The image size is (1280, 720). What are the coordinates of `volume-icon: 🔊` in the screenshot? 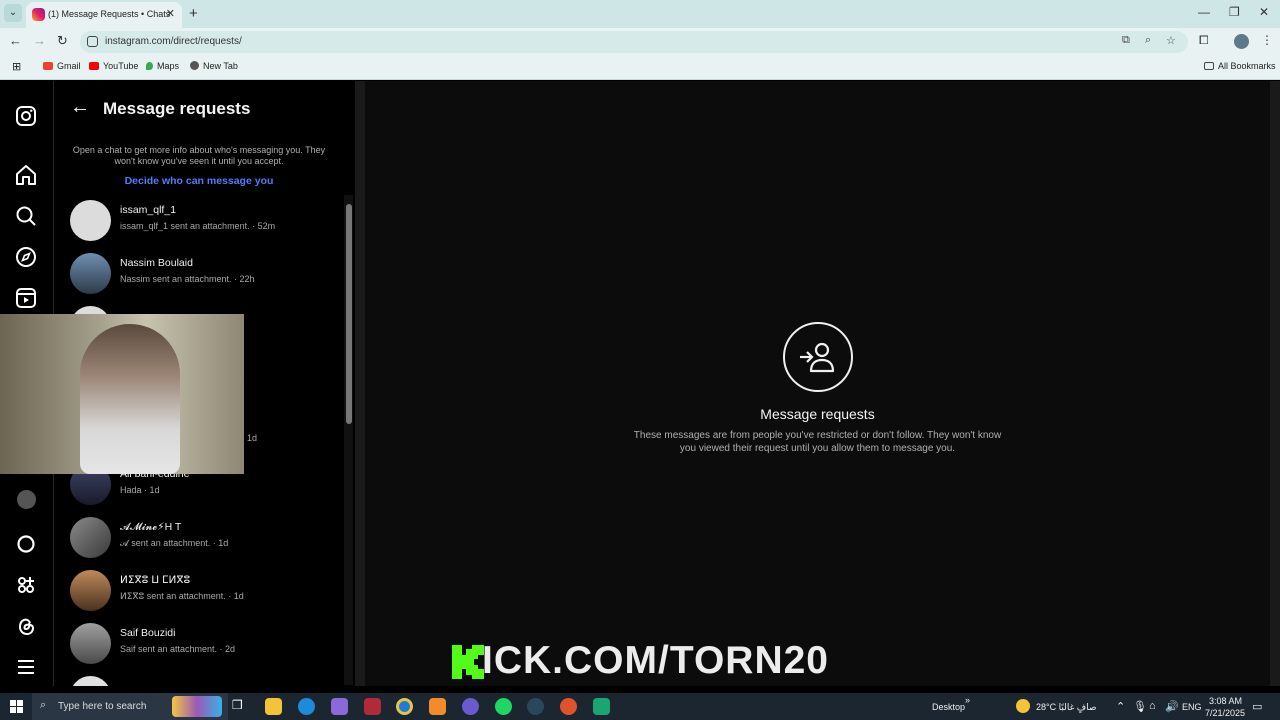 It's located at (1172, 706).